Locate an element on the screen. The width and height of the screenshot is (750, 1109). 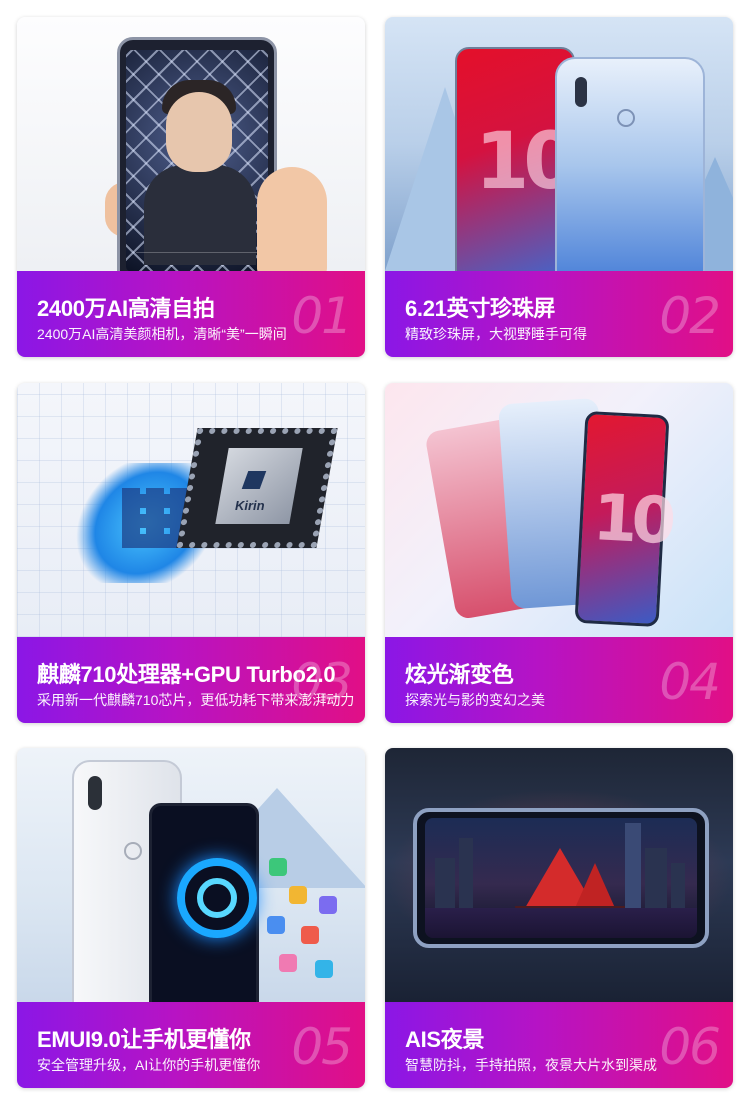
feature-title: 2400万AI高清自拍 is located at coordinates (126, 308).